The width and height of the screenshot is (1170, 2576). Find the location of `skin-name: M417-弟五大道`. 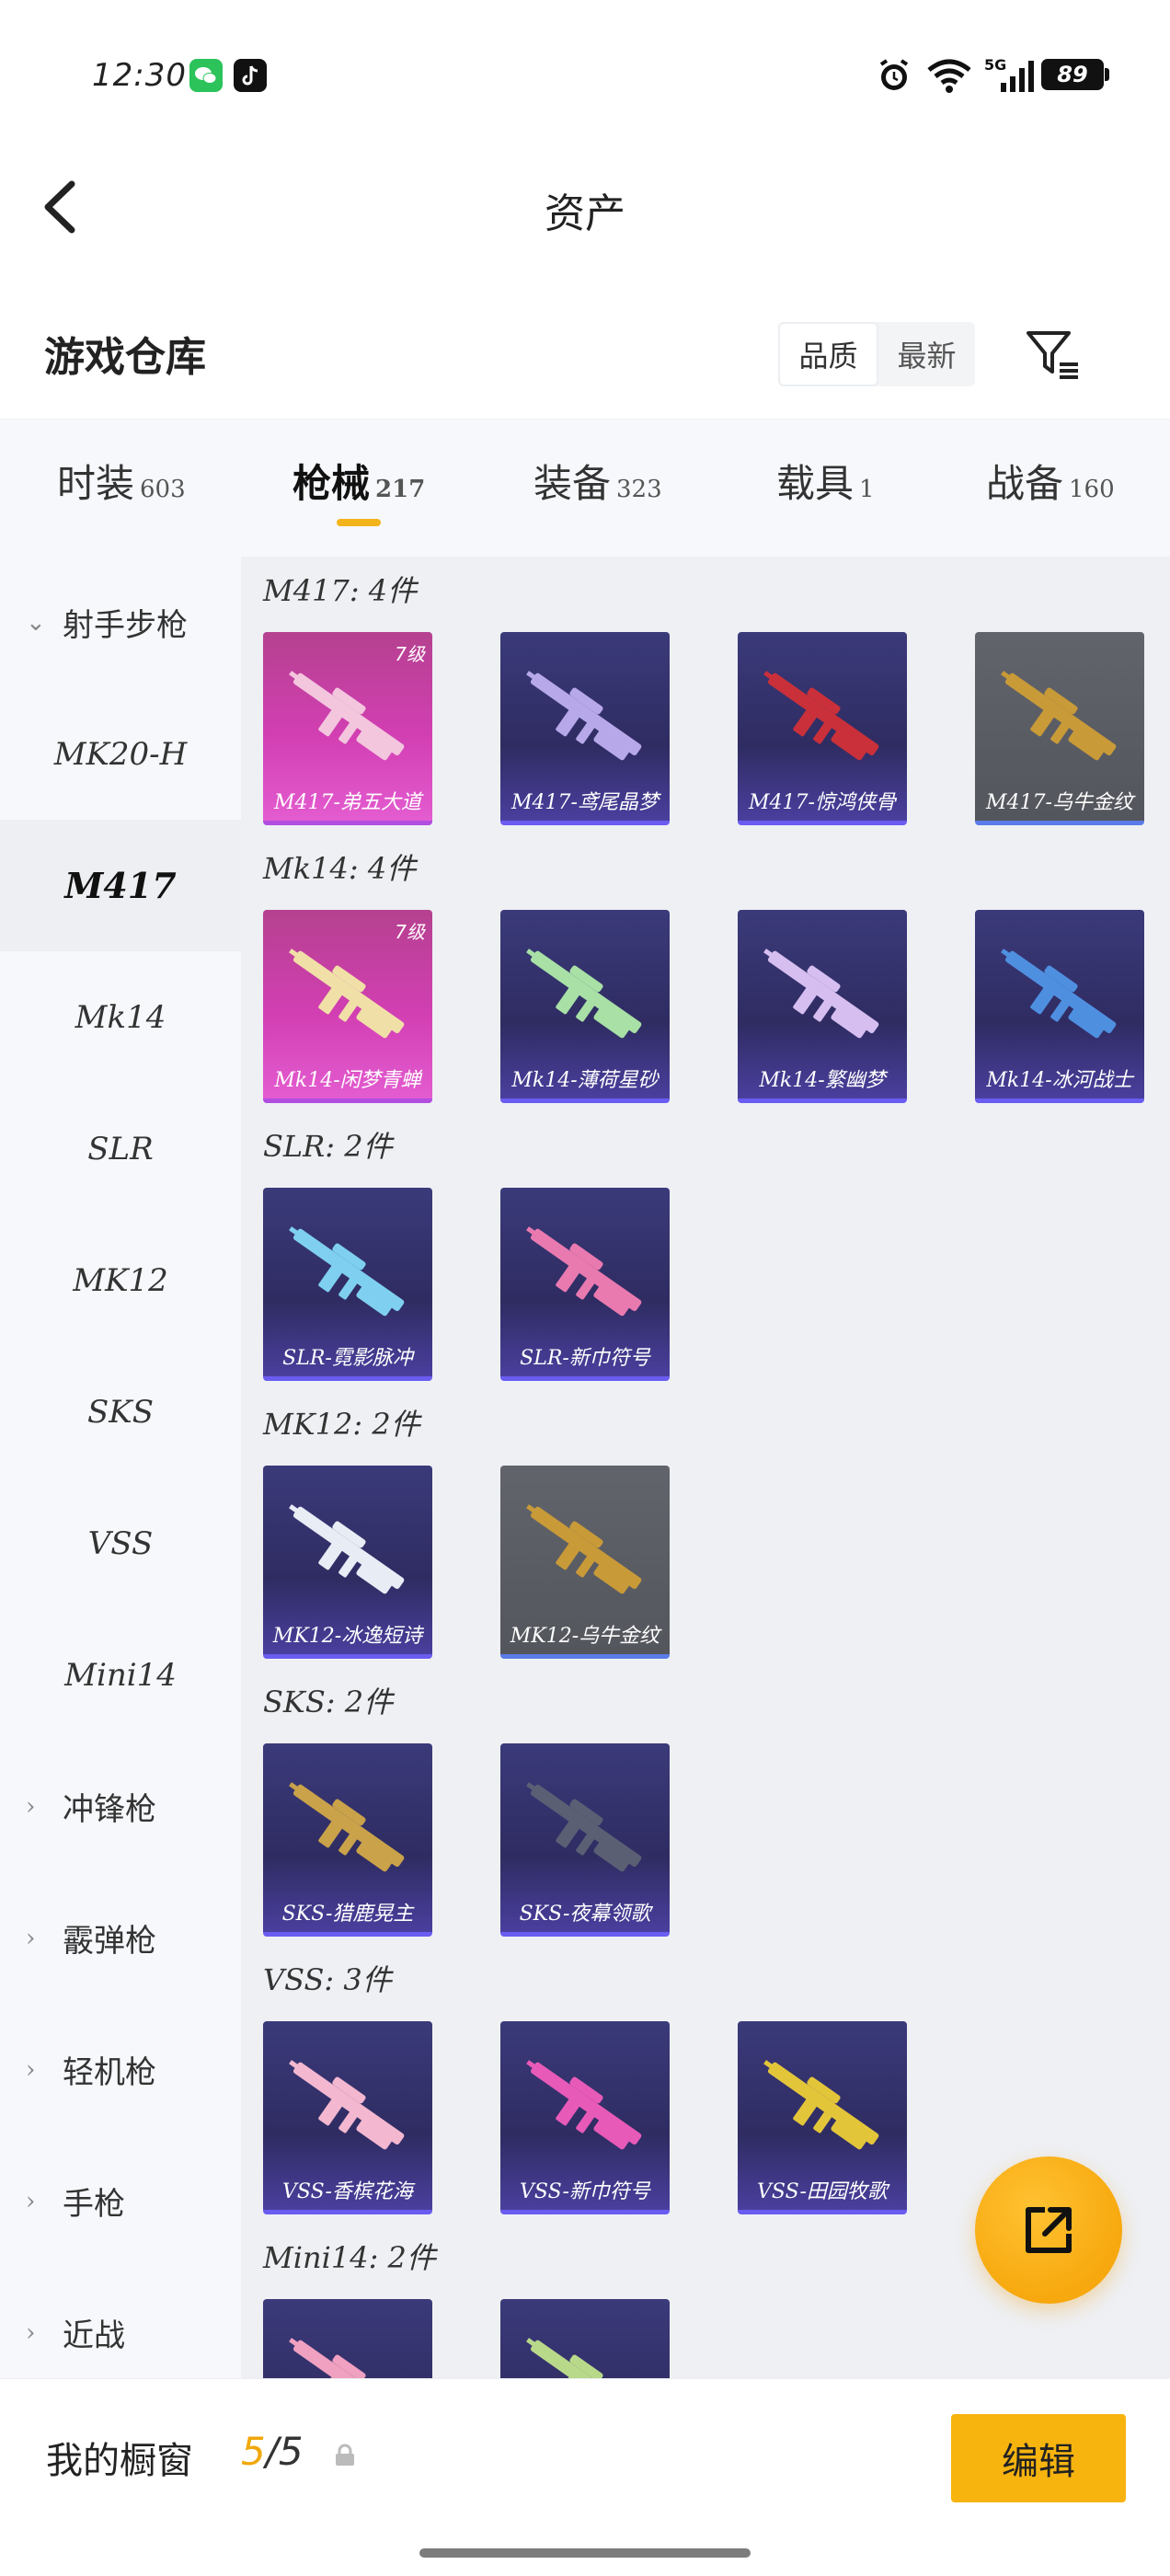

skin-name: M417-弟五大道 is located at coordinates (347, 802).